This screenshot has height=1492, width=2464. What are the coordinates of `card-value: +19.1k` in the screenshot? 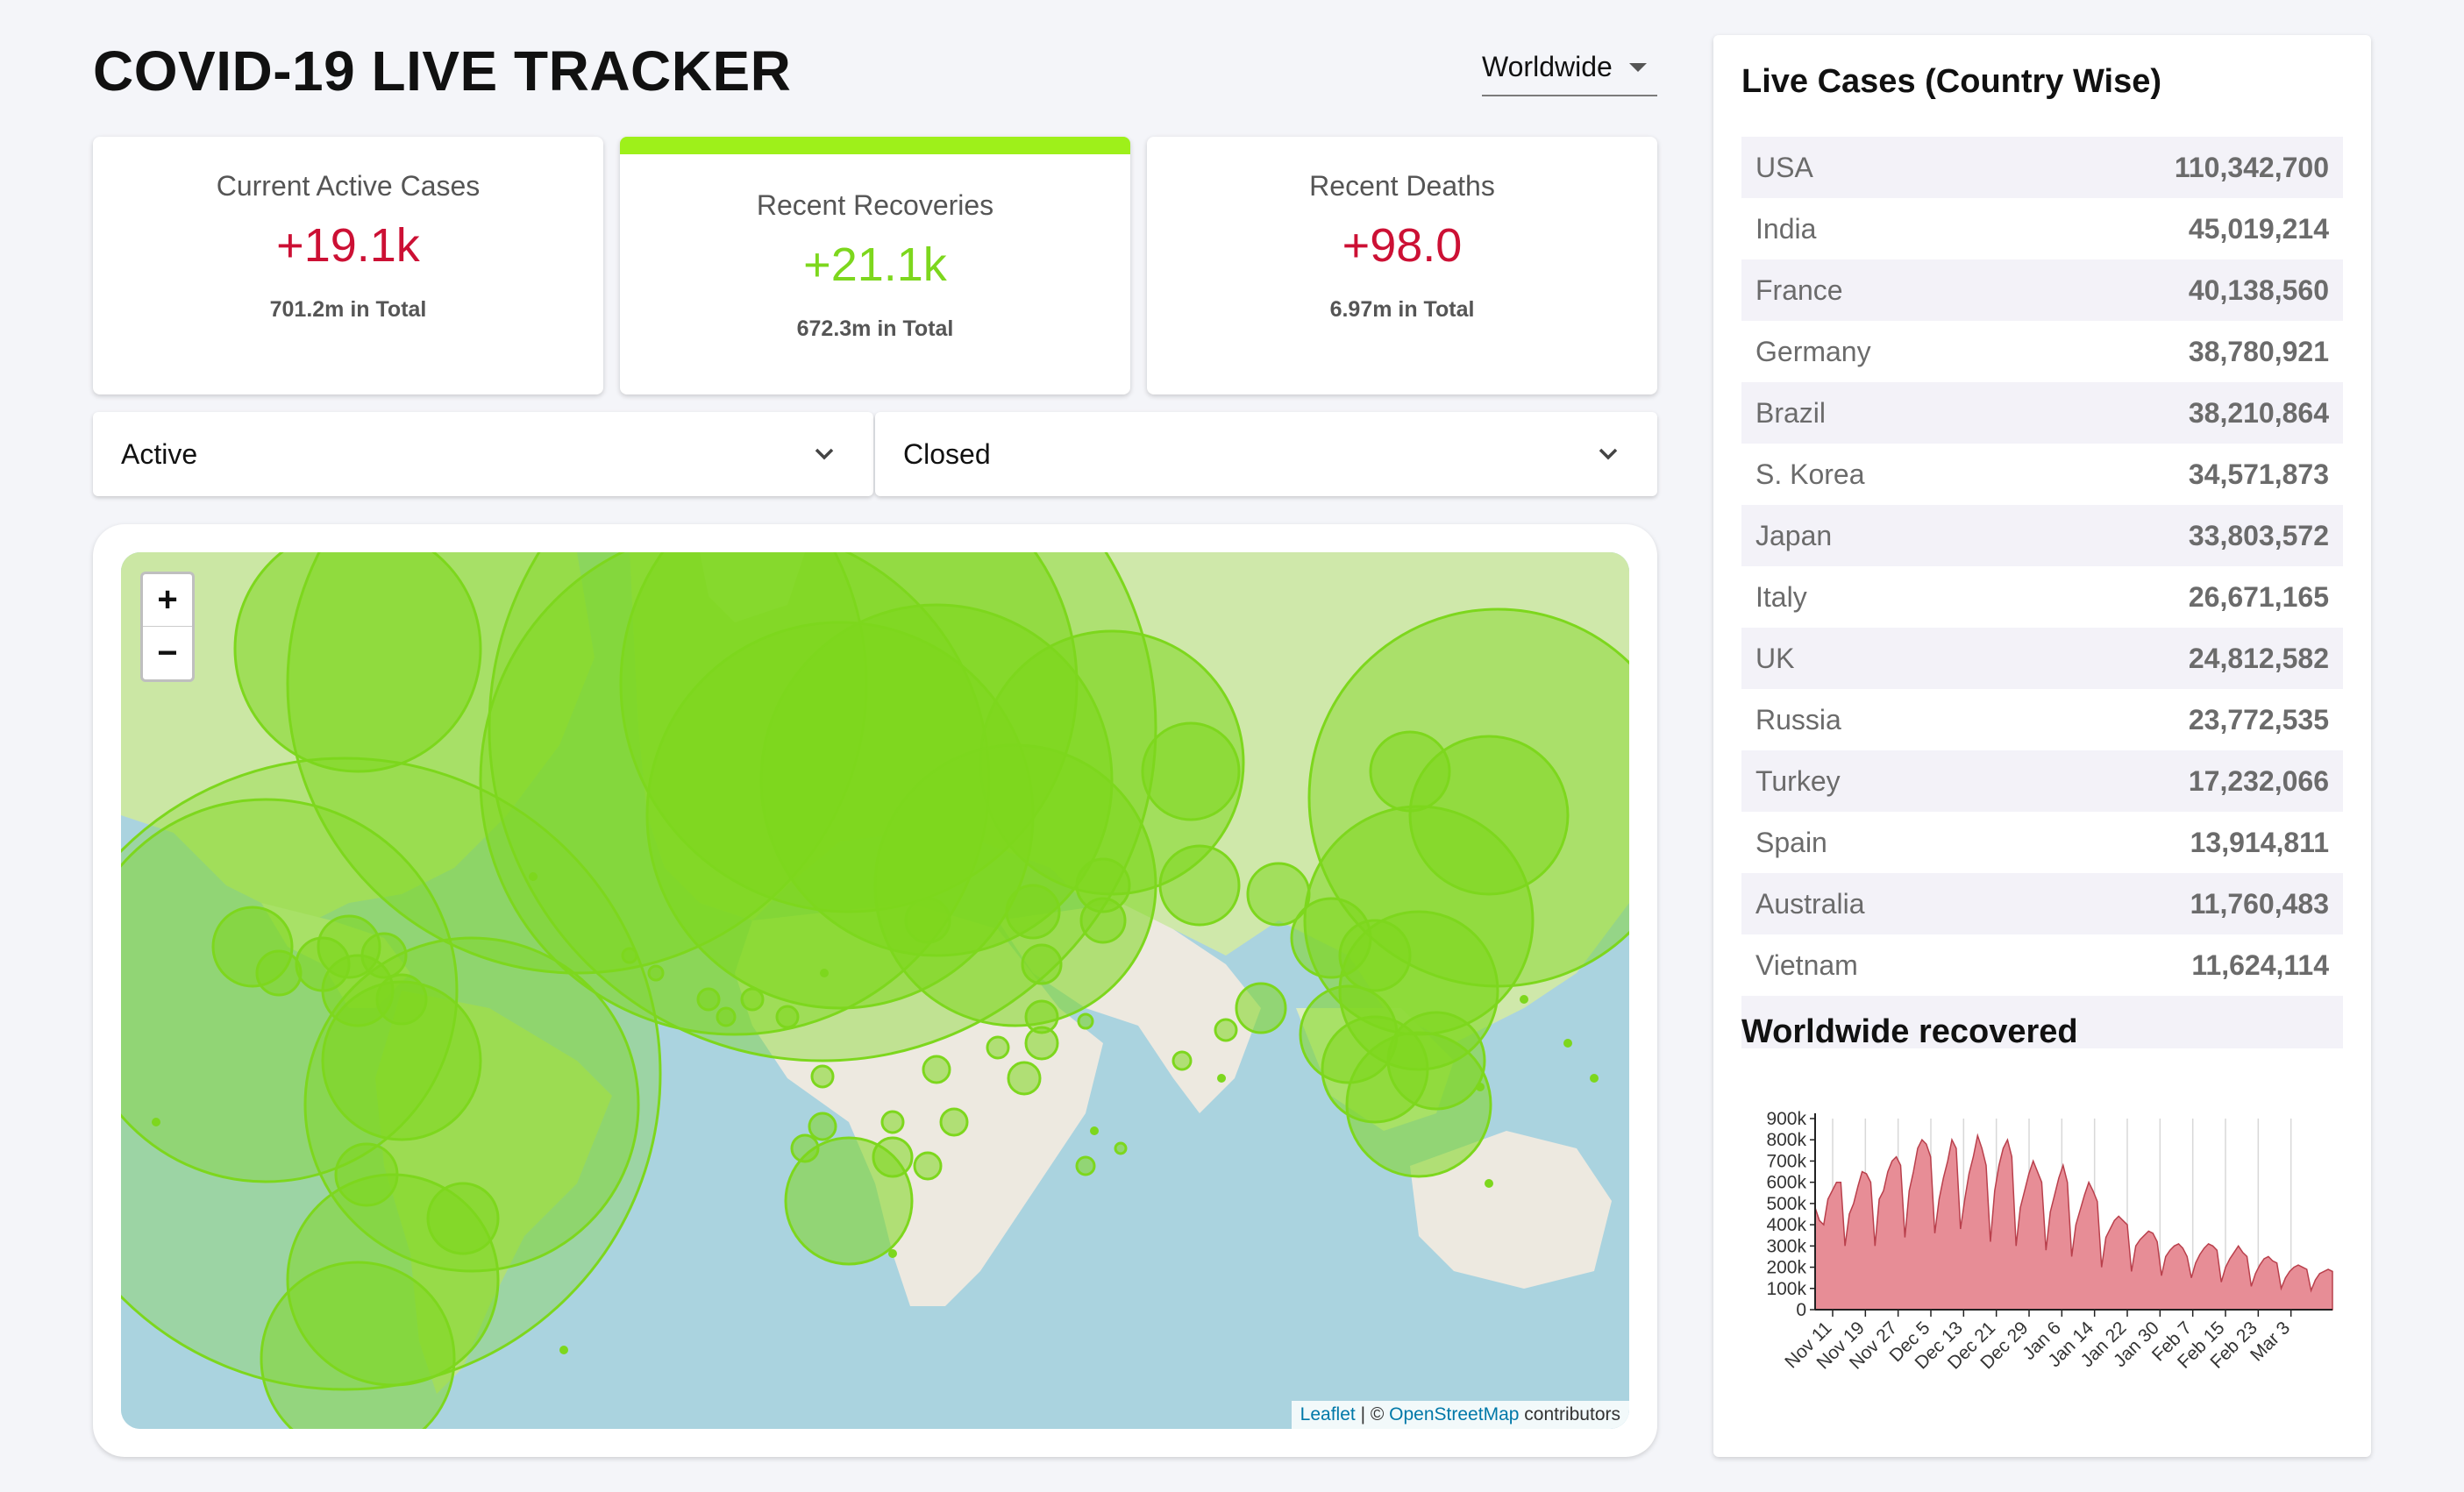 It's located at (348, 245).